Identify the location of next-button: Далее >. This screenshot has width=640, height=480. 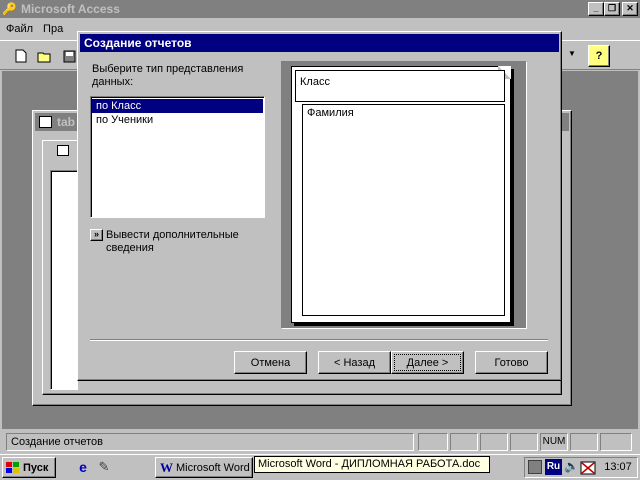
(427, 362).